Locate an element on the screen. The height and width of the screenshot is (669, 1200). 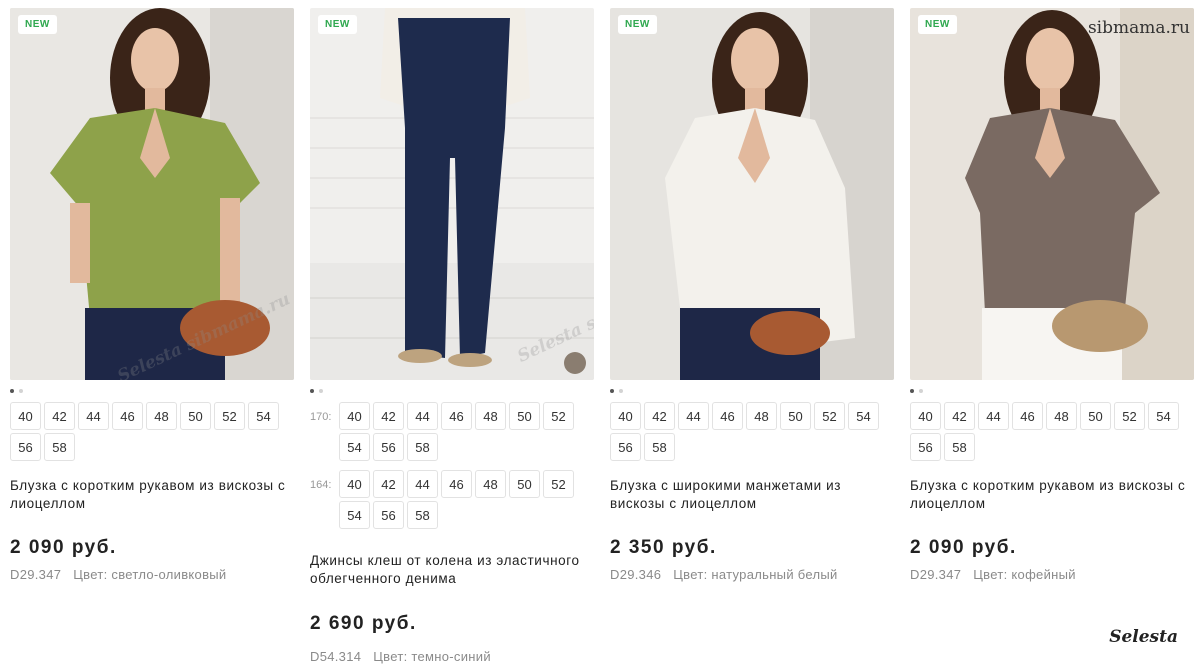
size-row-170: 170: 40 42 44 46 48 50 52 54 56 58 is located at coordinates (452, 431).